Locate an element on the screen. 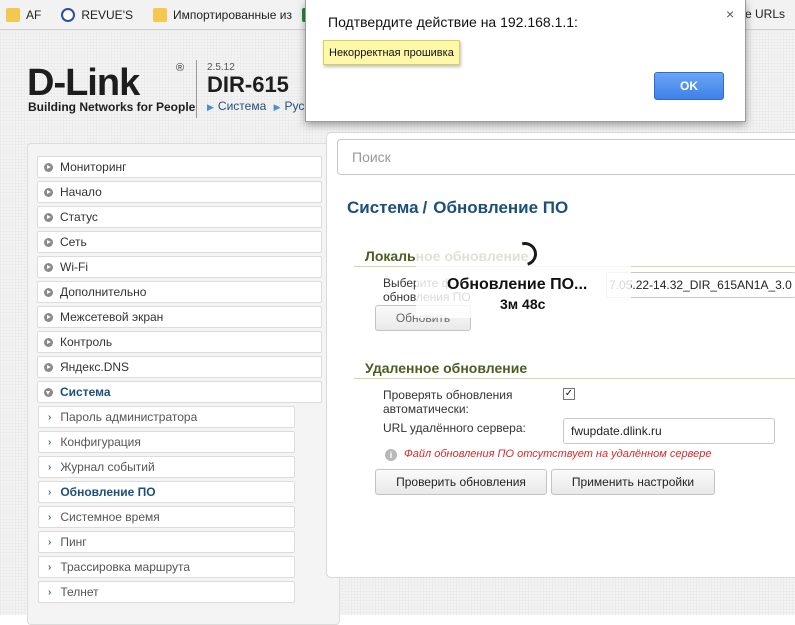 This screenshot has height=625, width=795. auto-check-label: Проверять обновления автоматически: is located at coordinates (447, 402).